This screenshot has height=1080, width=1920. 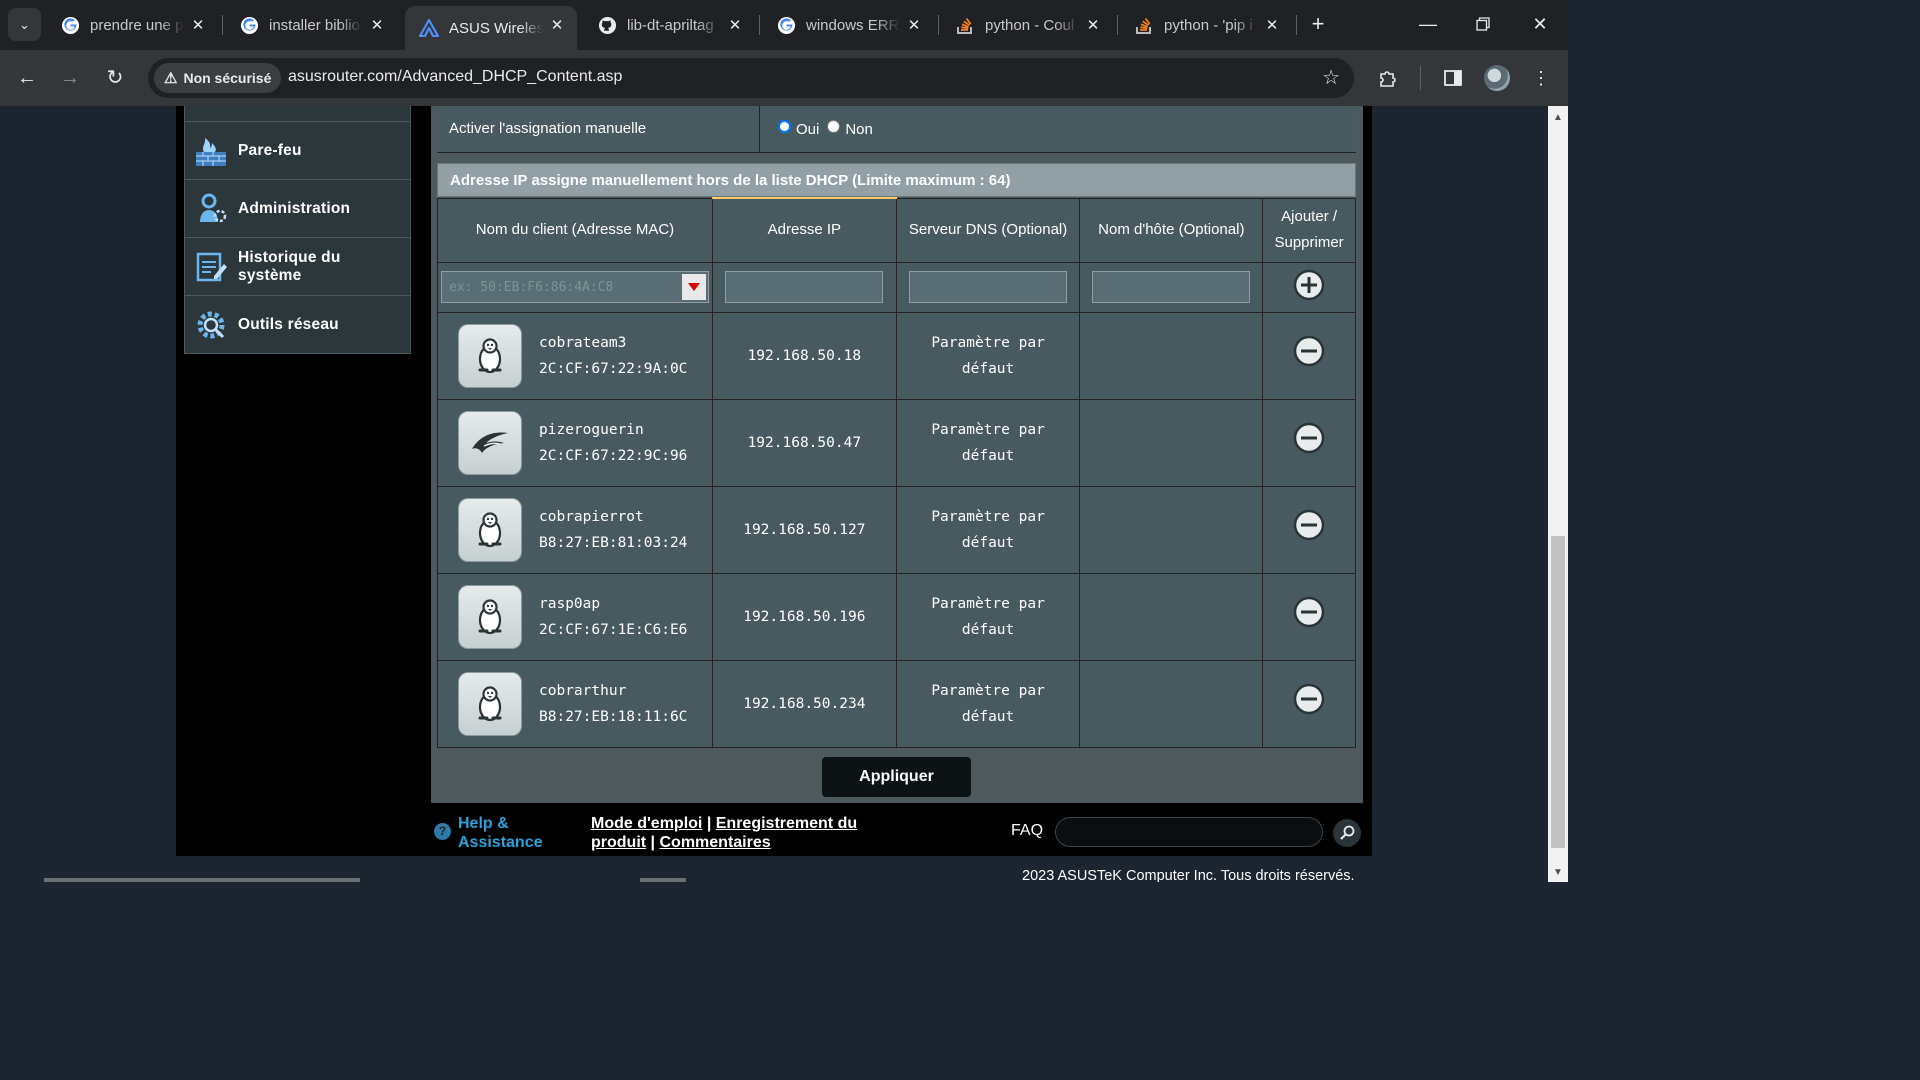 I want to click on client-cell: cobrarthur B8:27:EB:18:11:6C, so click(x=575, y=703).